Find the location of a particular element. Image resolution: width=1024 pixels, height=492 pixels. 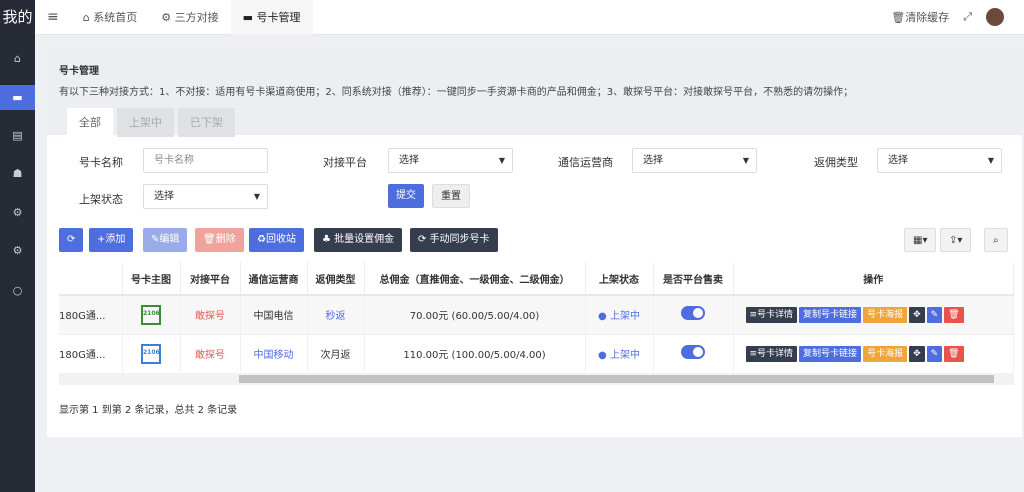

tab-card-management: ▬ 号卡管理 is located at coordinates (271, 17).